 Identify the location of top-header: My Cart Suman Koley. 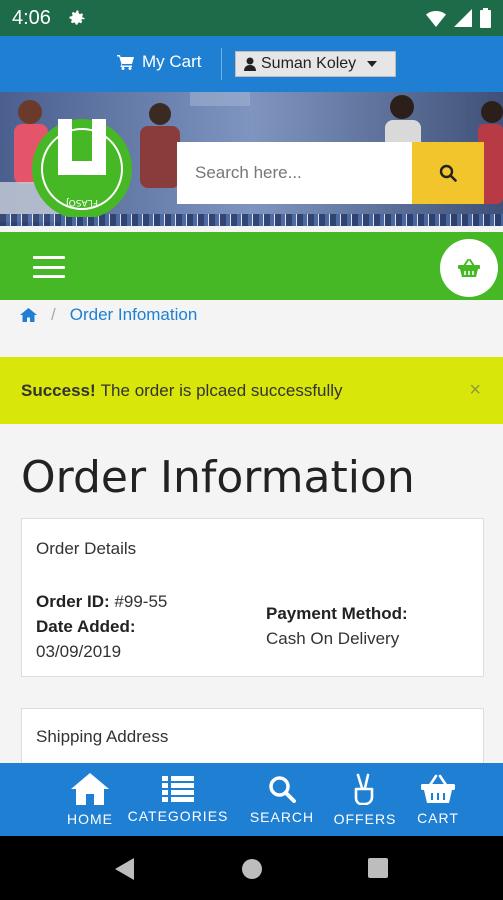
(251, 64).